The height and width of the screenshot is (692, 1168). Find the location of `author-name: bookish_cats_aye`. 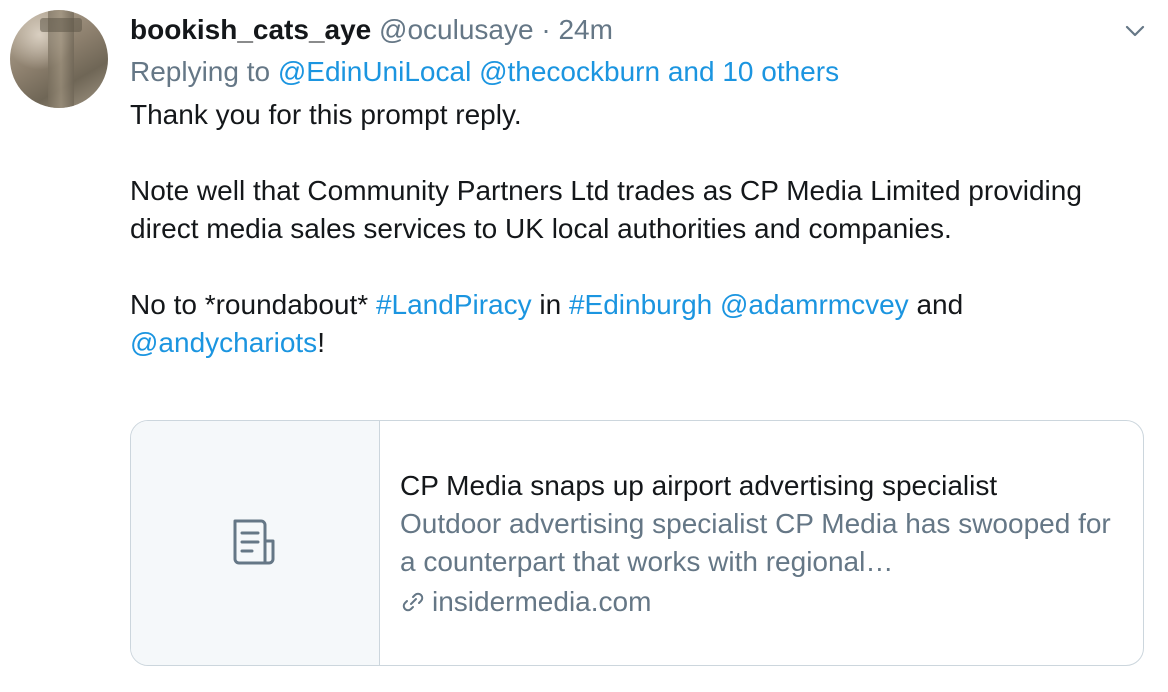

author-name: bookish_cats_aye is located at coordinates (250, 29).